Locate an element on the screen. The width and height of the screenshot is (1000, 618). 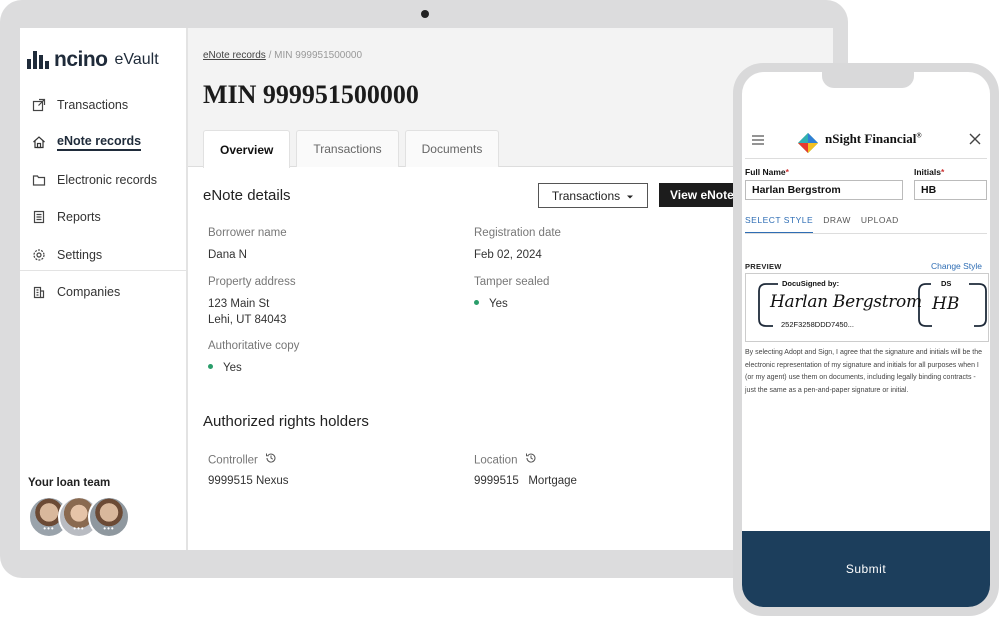
full-name-input: Harlan Bergstrom is located at coordinates (824, 190).